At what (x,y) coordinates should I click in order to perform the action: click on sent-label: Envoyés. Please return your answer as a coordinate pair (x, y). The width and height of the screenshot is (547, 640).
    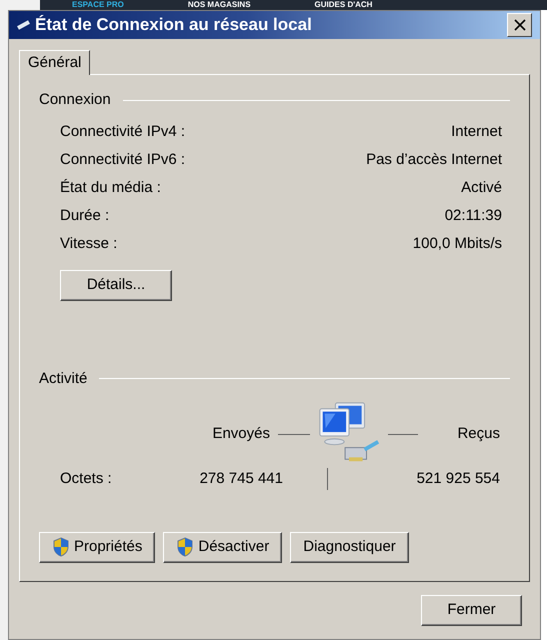
    Looking at the image, I should click on (241, 434).